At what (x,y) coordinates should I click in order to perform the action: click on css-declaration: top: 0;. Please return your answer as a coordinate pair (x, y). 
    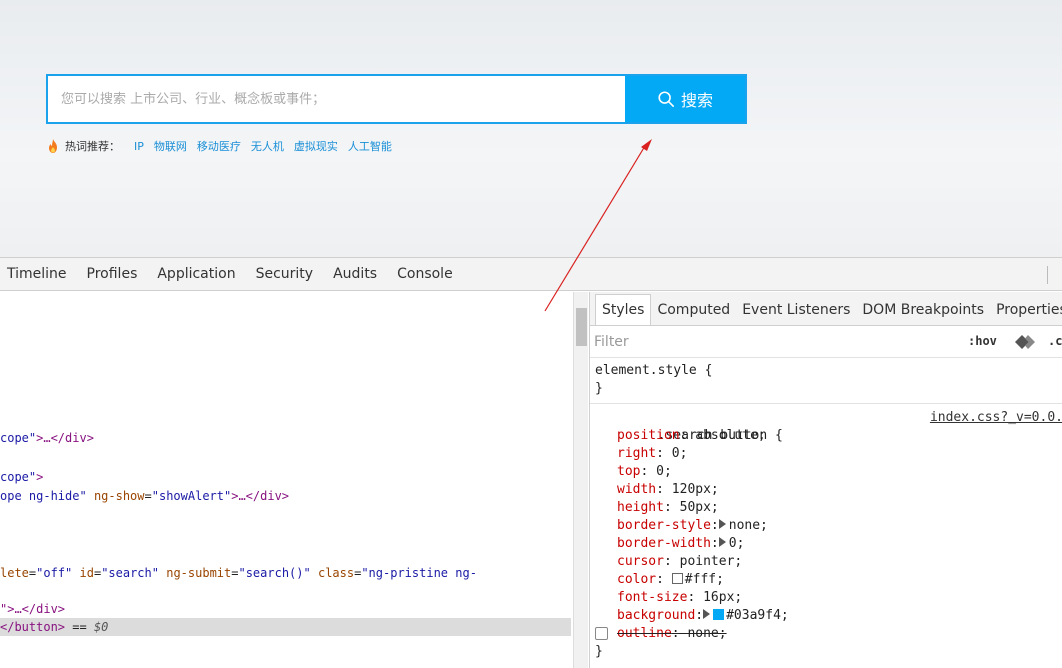
    Looking at the image, I should click on (826, 472).